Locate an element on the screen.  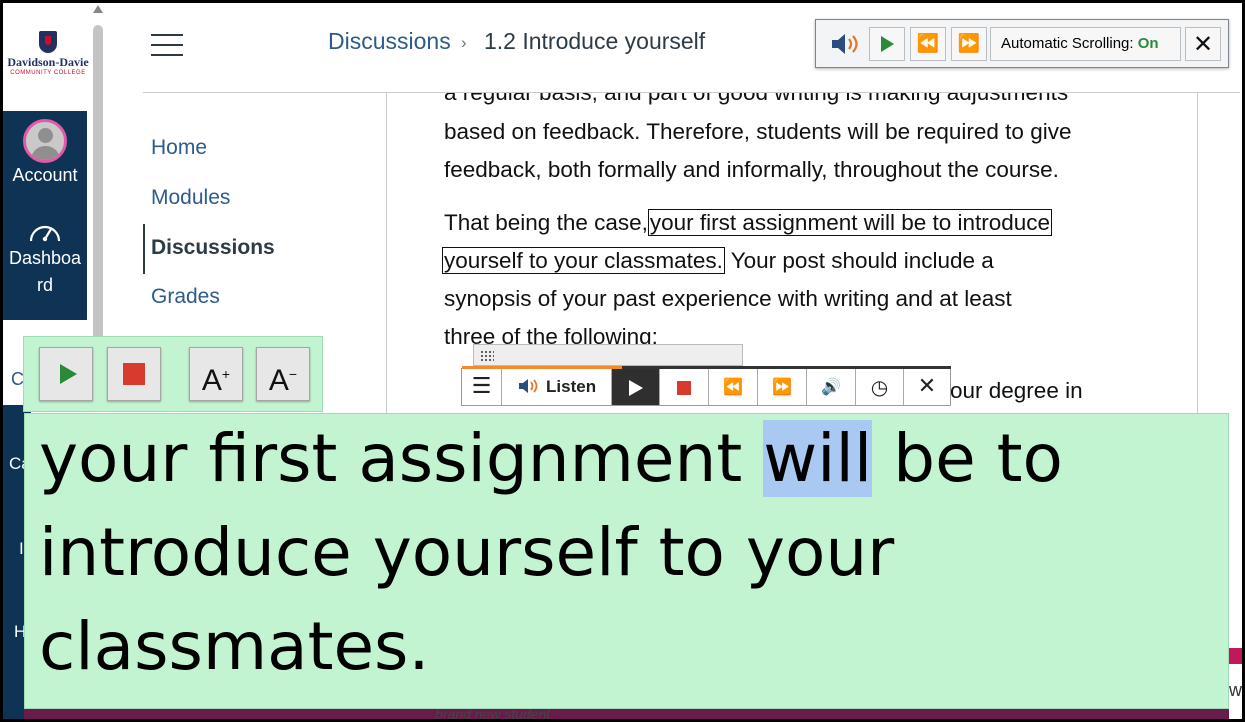
content-line: our degree in is located at coordinates (1016, 390).